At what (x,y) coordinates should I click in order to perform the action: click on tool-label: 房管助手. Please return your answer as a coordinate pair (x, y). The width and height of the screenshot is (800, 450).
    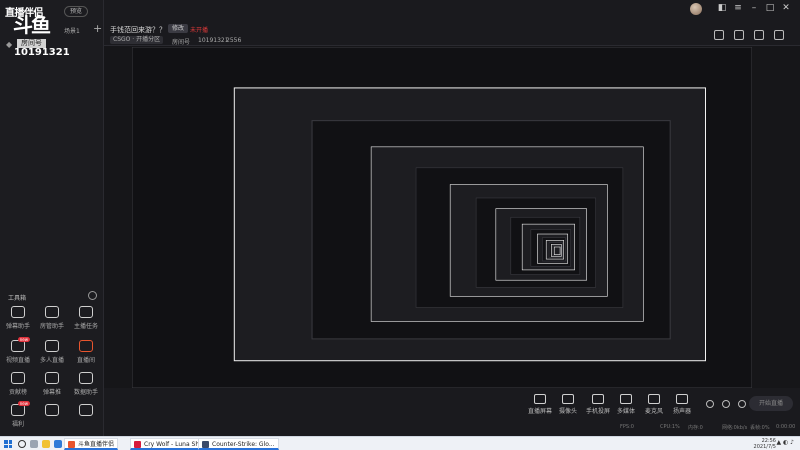
    Looking at the image, I should click on (51, 326).